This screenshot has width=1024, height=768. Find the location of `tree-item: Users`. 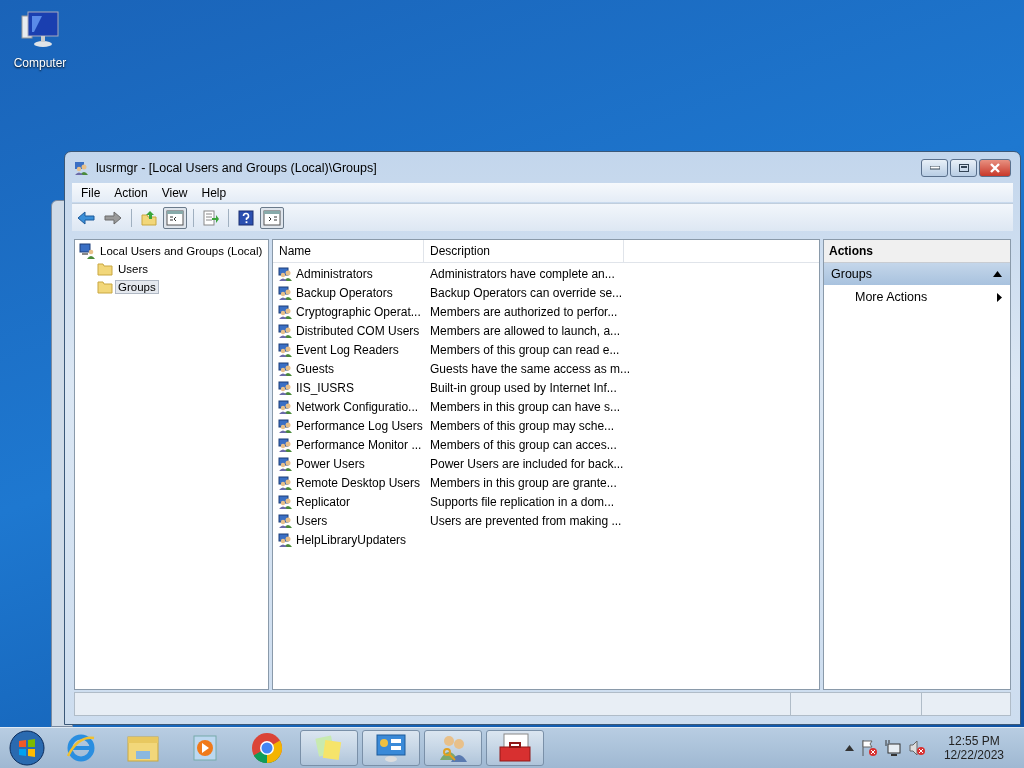

tree-item: Users is located at coordinates (133, 269).